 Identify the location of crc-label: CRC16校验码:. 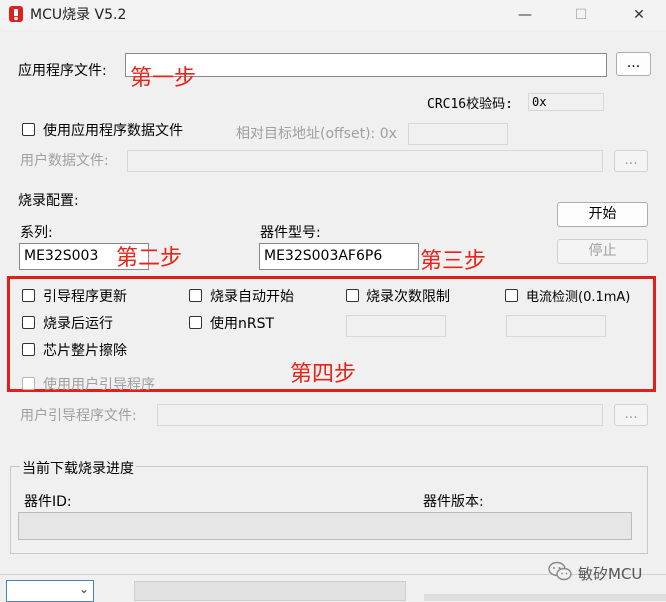
(470, 104).